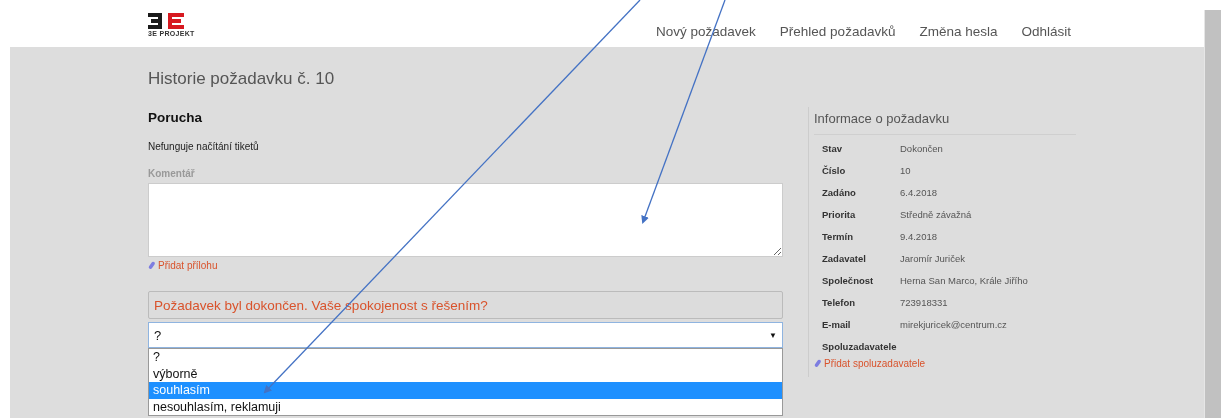 Image resolution: width=1221 pixels, height=418 pixels. I want to click on info-label: E-mail, so click(837, 324).